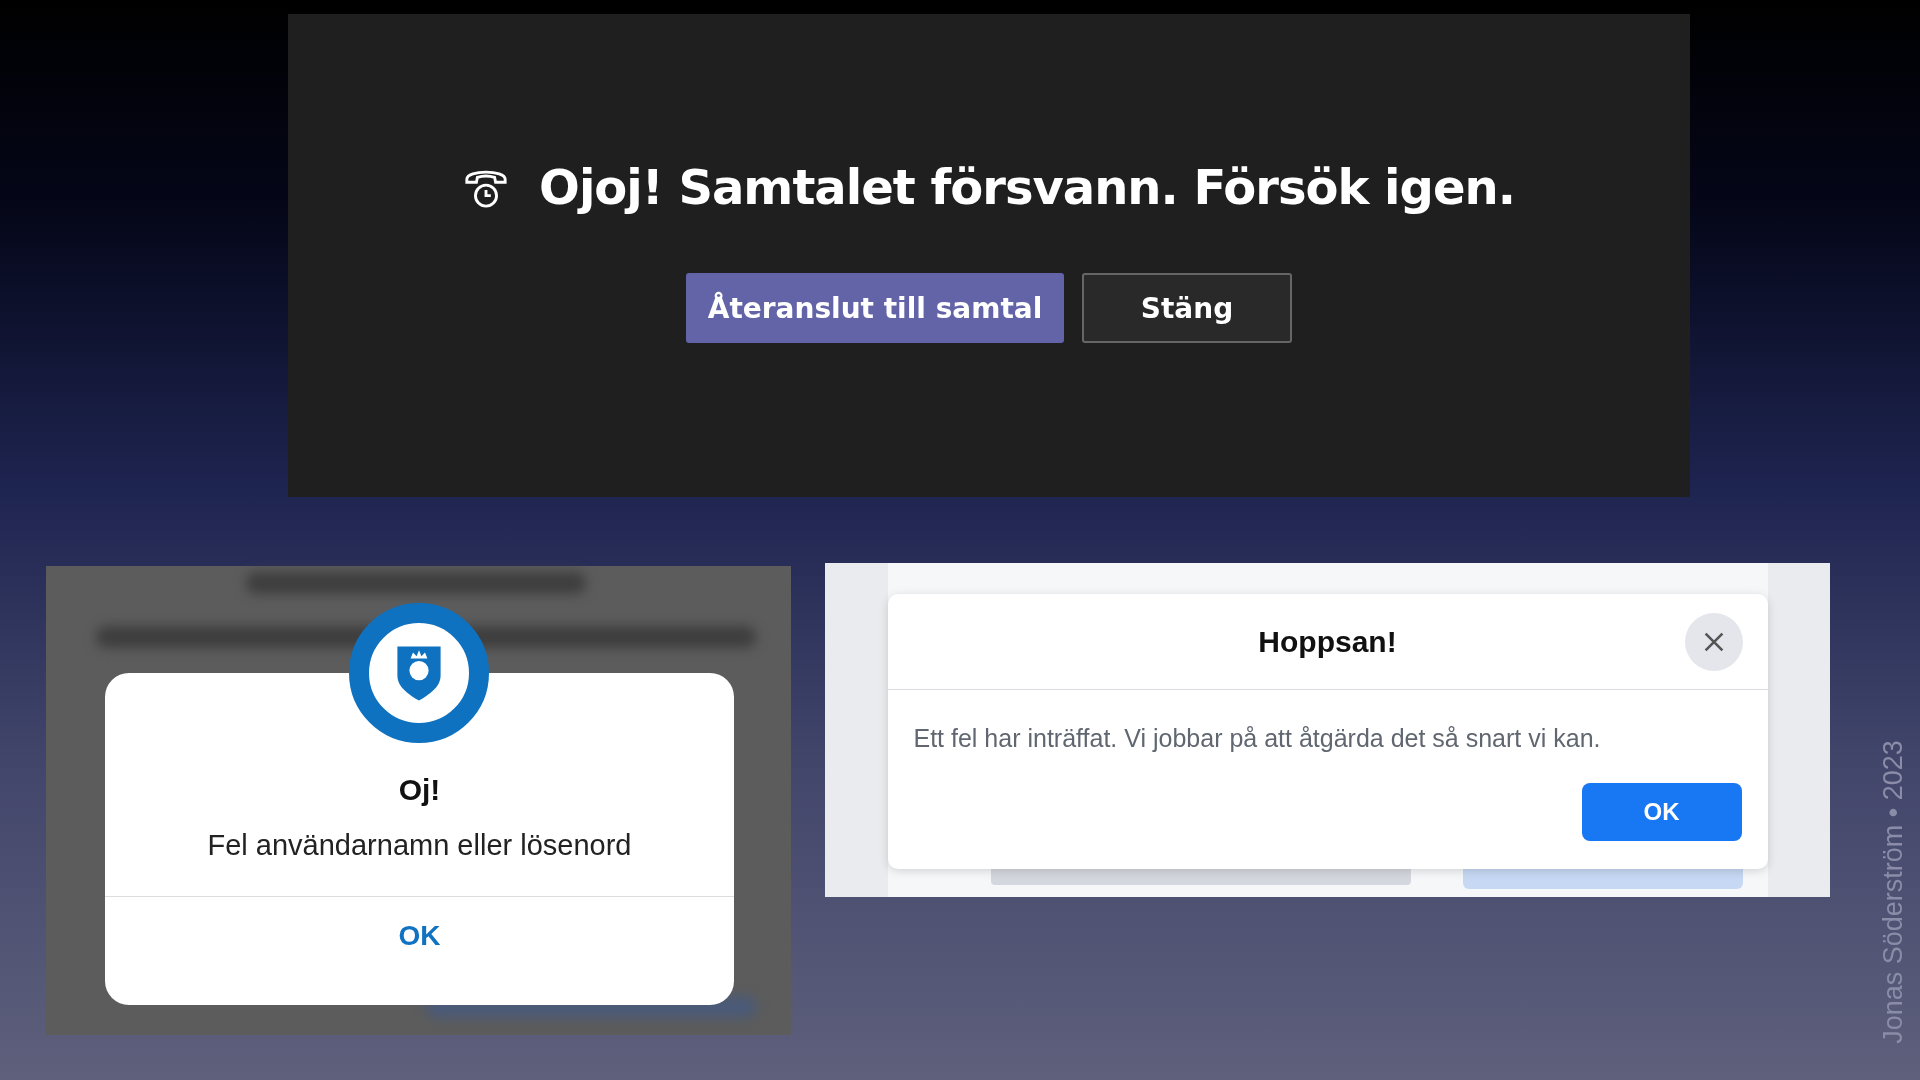  I want to click on close-button: Stäng, so click(1187, 308).